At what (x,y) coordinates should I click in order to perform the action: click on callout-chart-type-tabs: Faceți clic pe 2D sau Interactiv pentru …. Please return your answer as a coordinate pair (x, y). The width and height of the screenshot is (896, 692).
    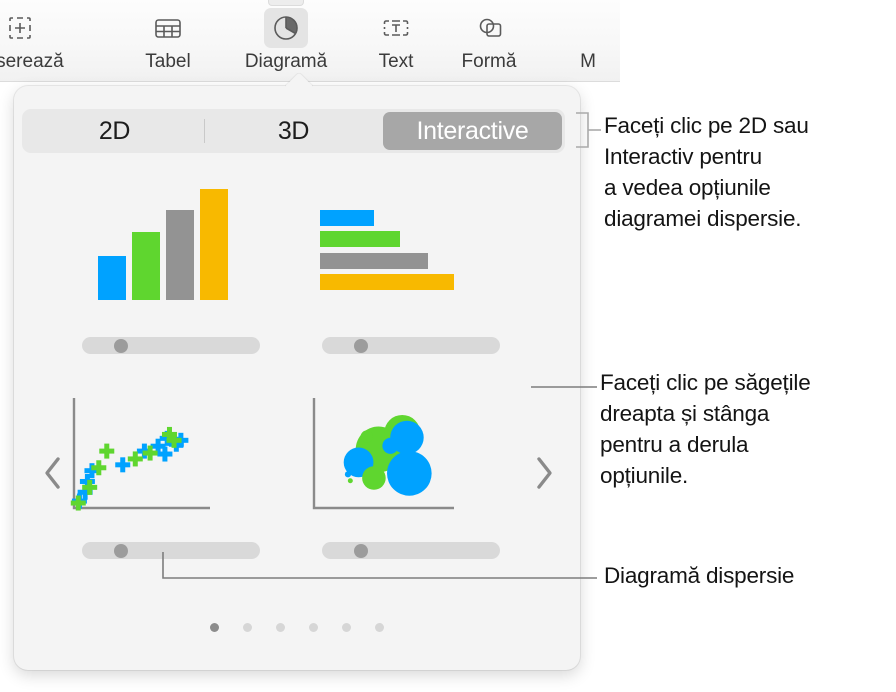
    Looking at the image, I should click on (706, 172).